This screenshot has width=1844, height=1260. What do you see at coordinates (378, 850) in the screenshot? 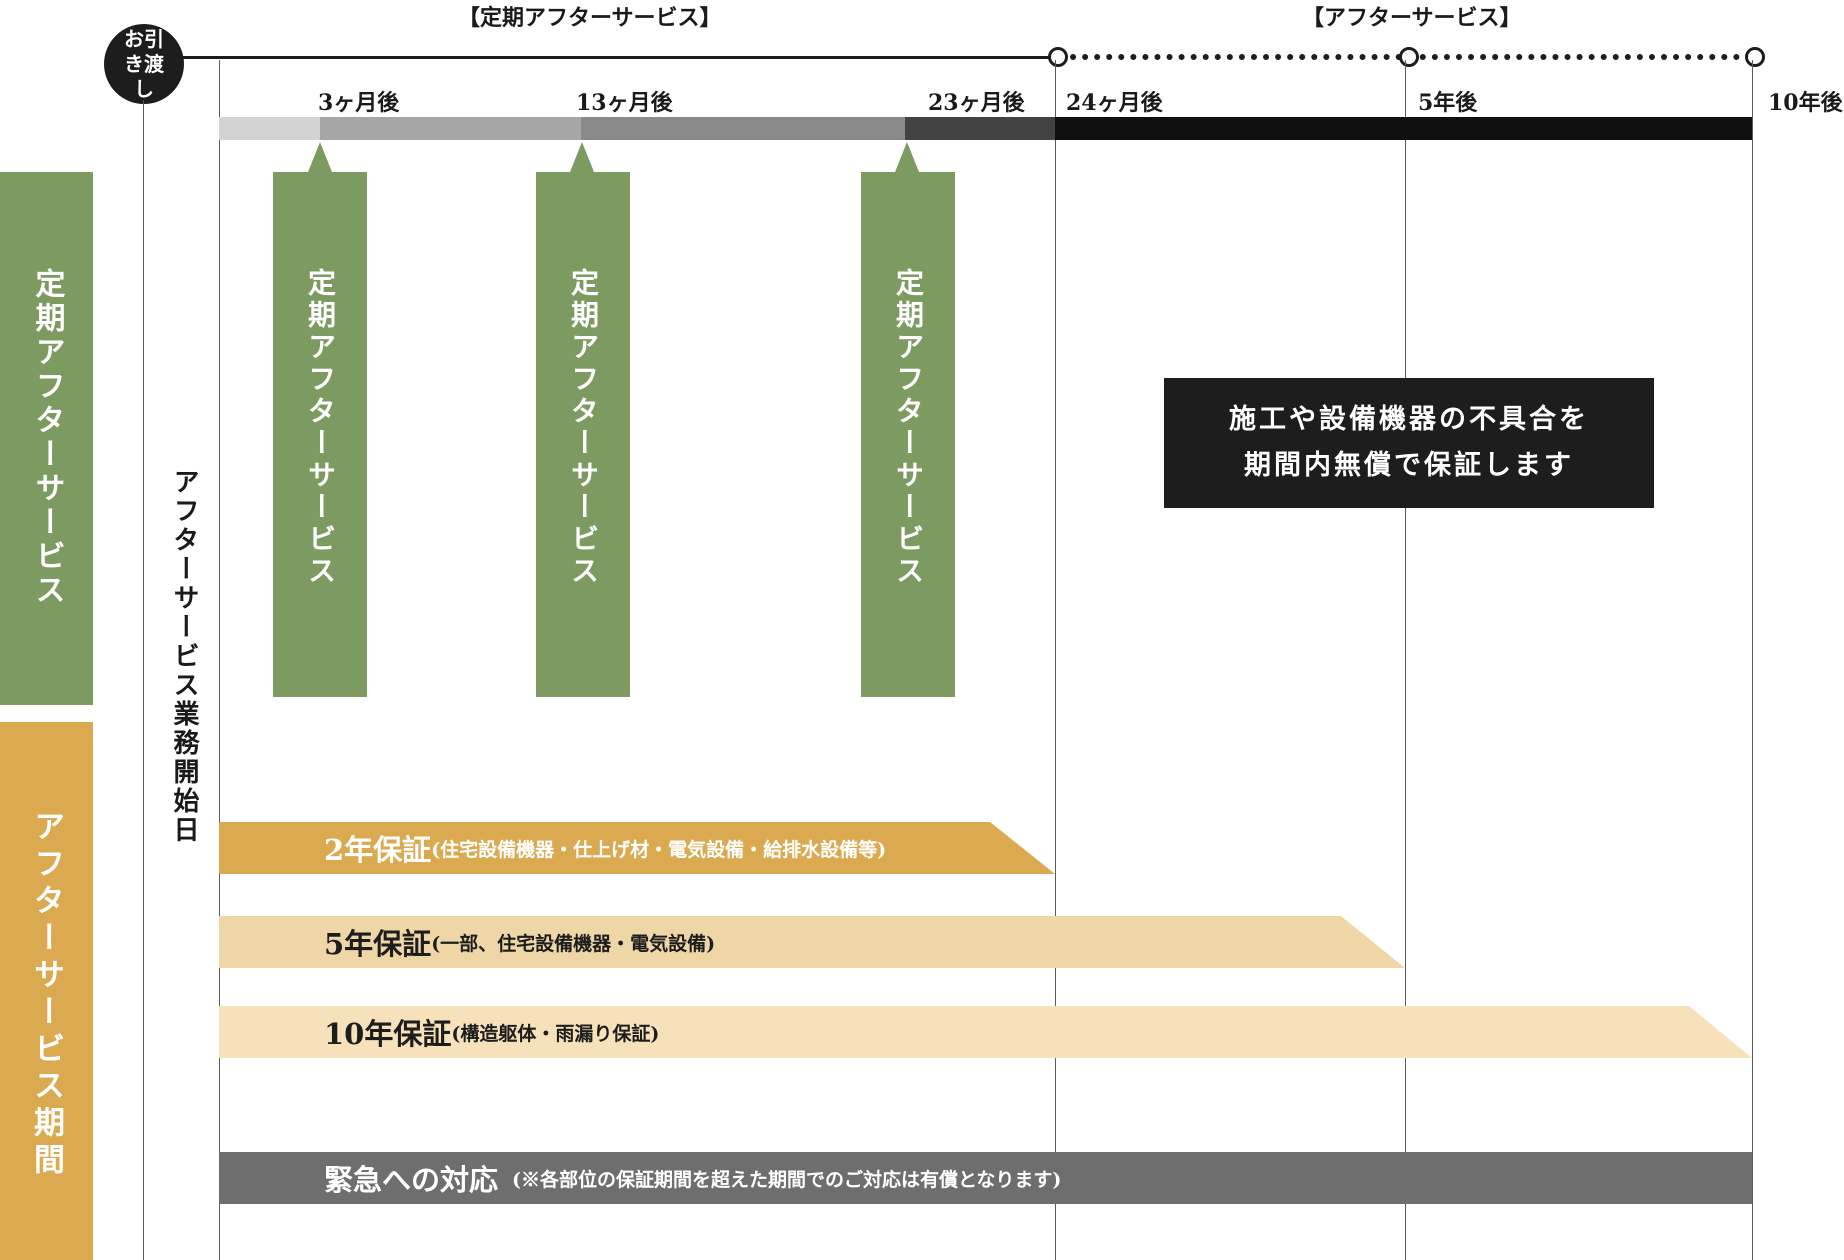
I see `warranty-2y-title: 2年保証` at bounding box center [378, 850].